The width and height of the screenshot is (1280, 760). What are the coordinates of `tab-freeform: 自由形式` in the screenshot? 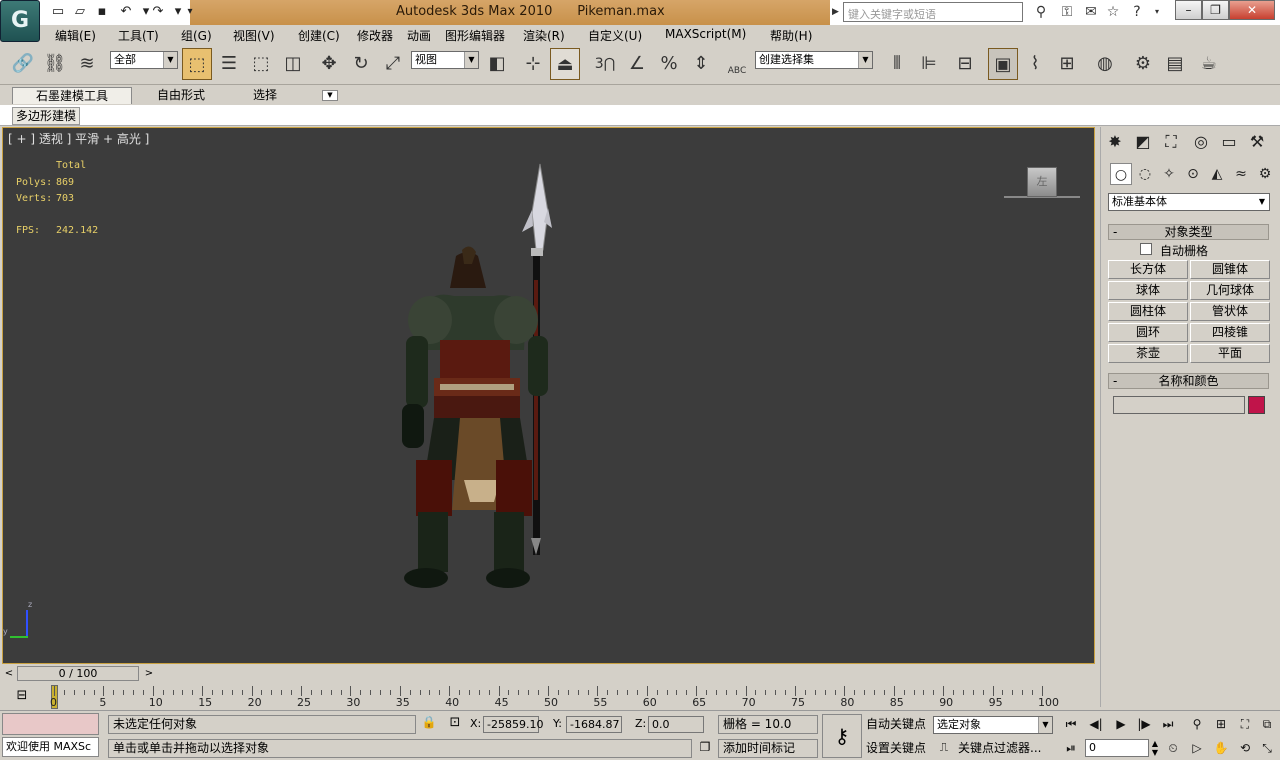 It's located at (181, 95).